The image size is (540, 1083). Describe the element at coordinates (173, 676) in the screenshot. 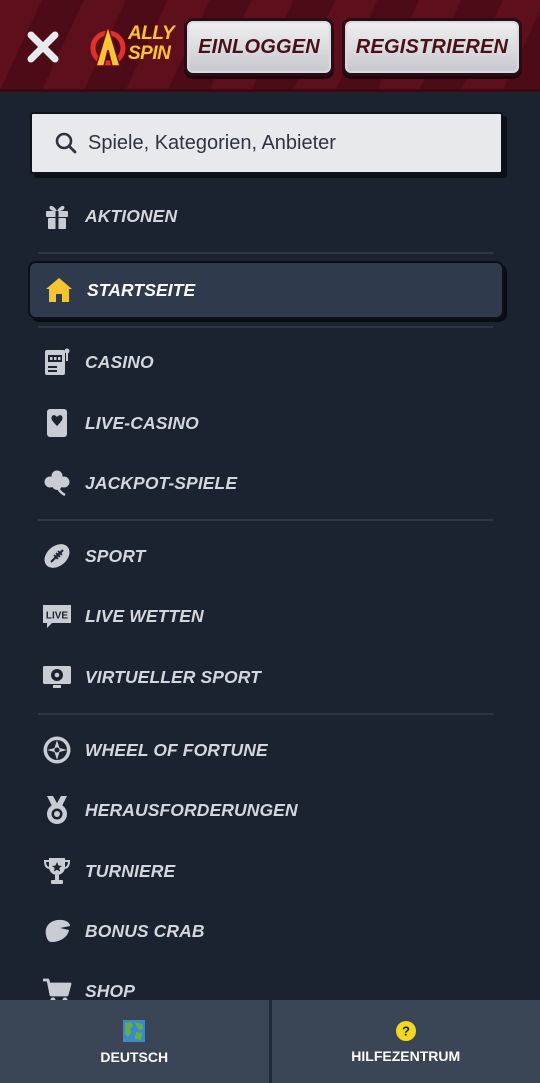

I see `menu-item-label: VIRTUELLER SPORT` at that location.